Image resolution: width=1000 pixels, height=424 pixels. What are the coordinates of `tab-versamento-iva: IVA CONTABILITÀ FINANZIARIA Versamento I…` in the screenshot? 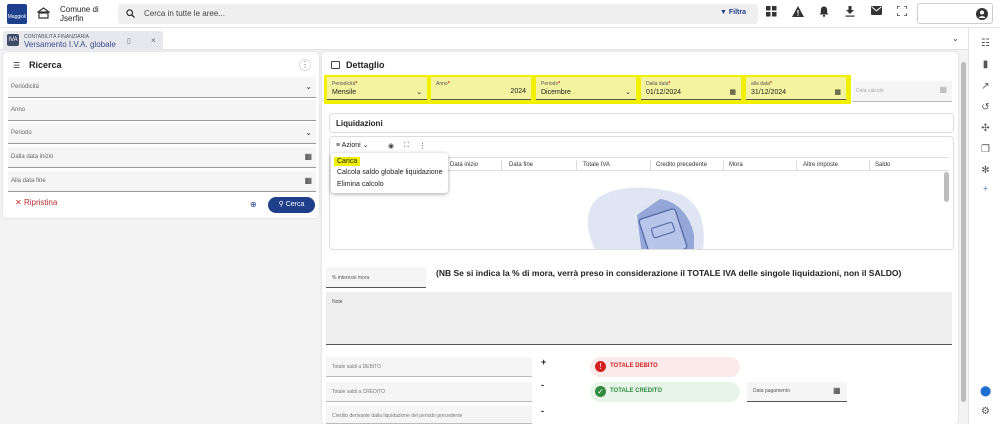 It's located at (83, 40).